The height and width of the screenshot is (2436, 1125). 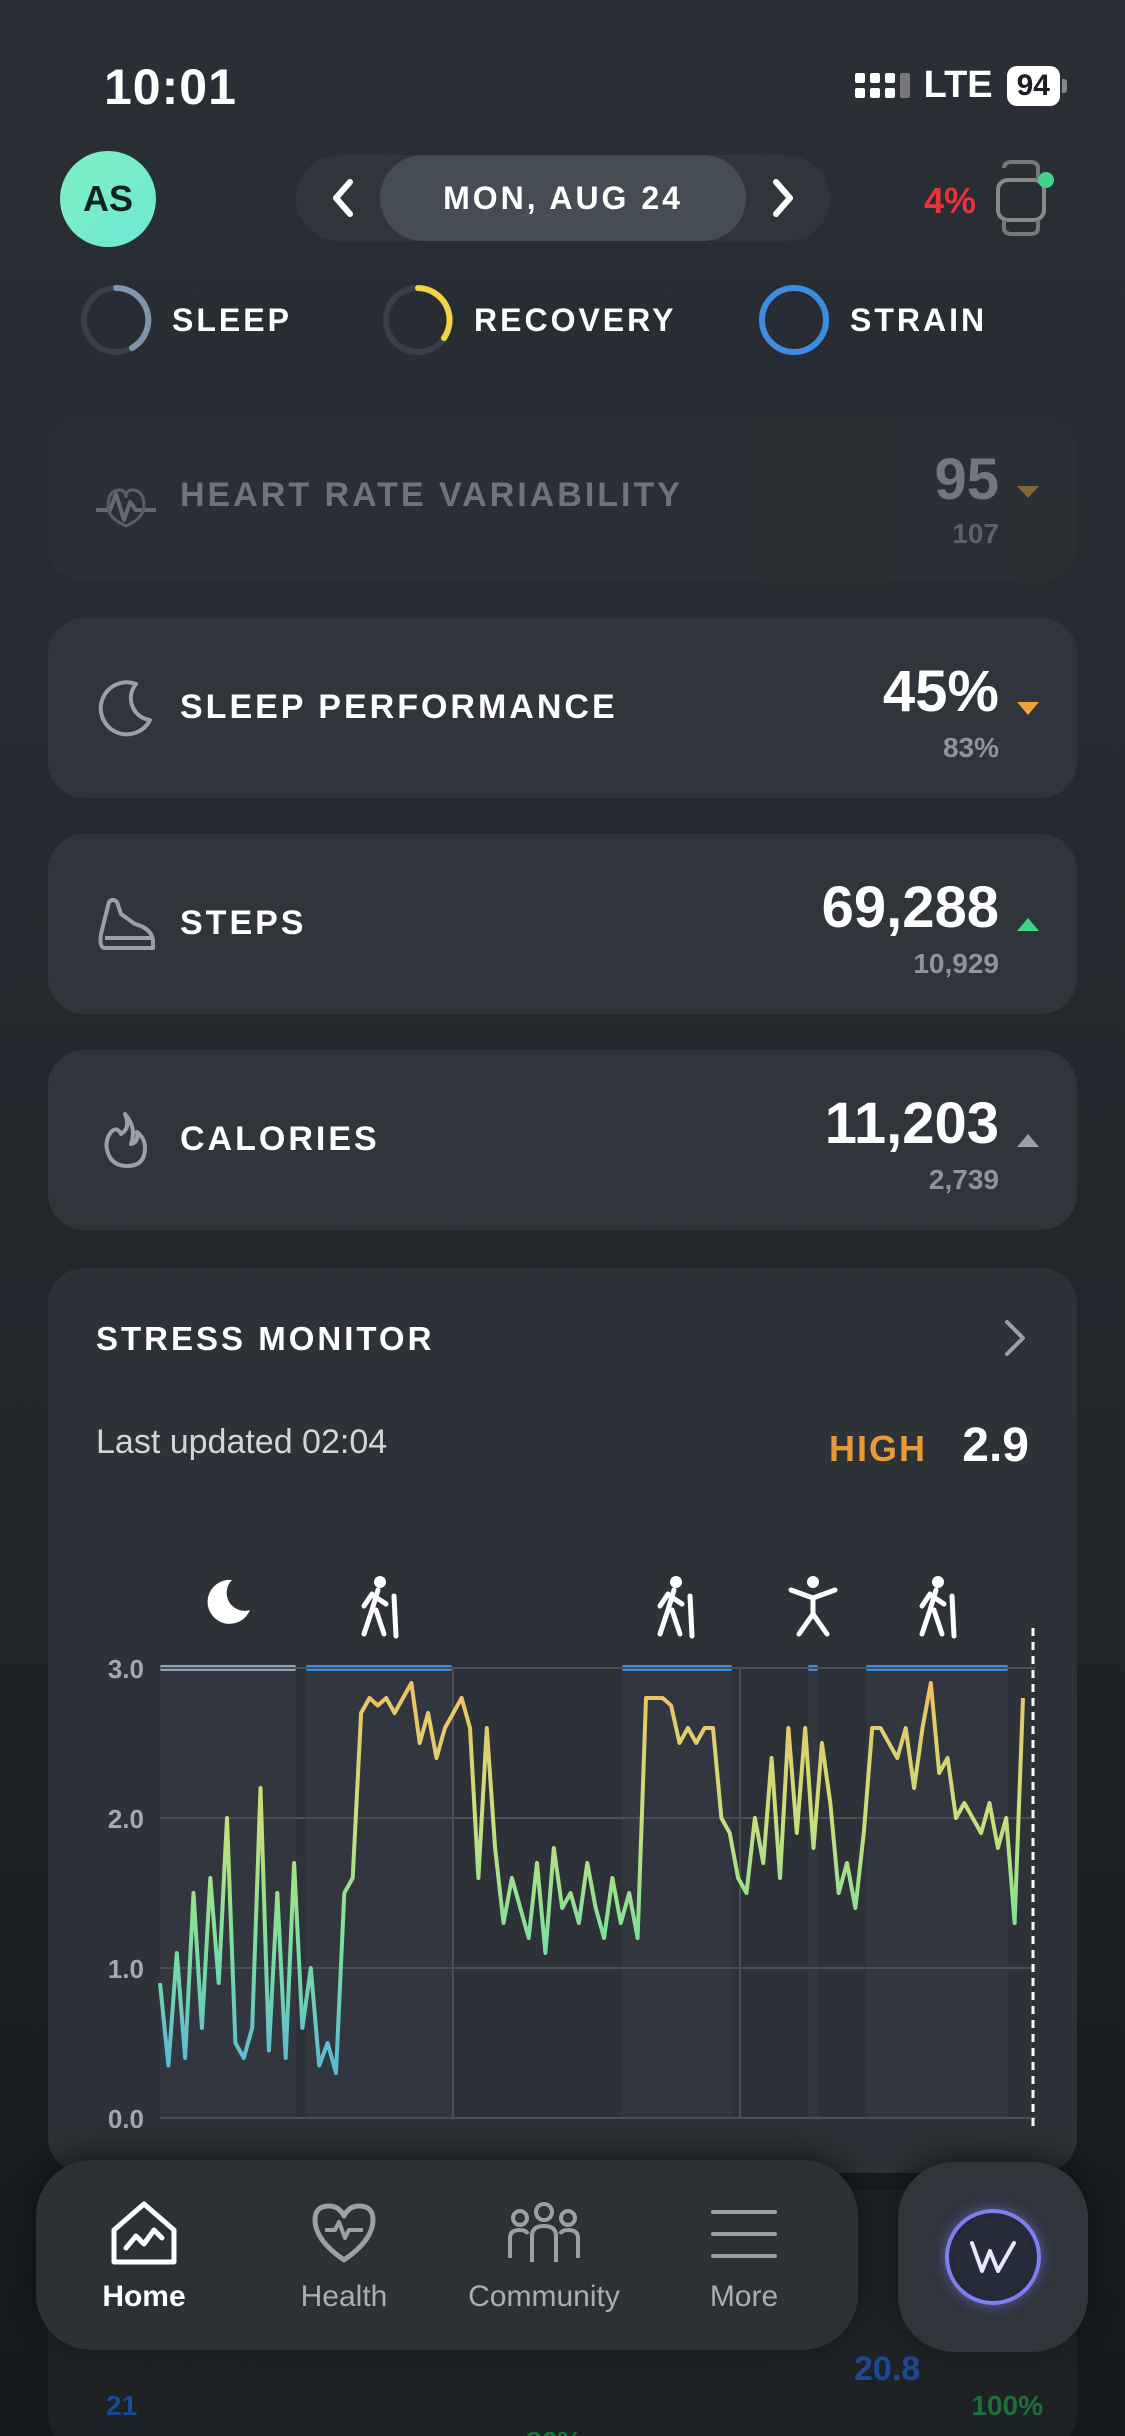 I want to click on nav-more: More, so click(x=744, y=2257).